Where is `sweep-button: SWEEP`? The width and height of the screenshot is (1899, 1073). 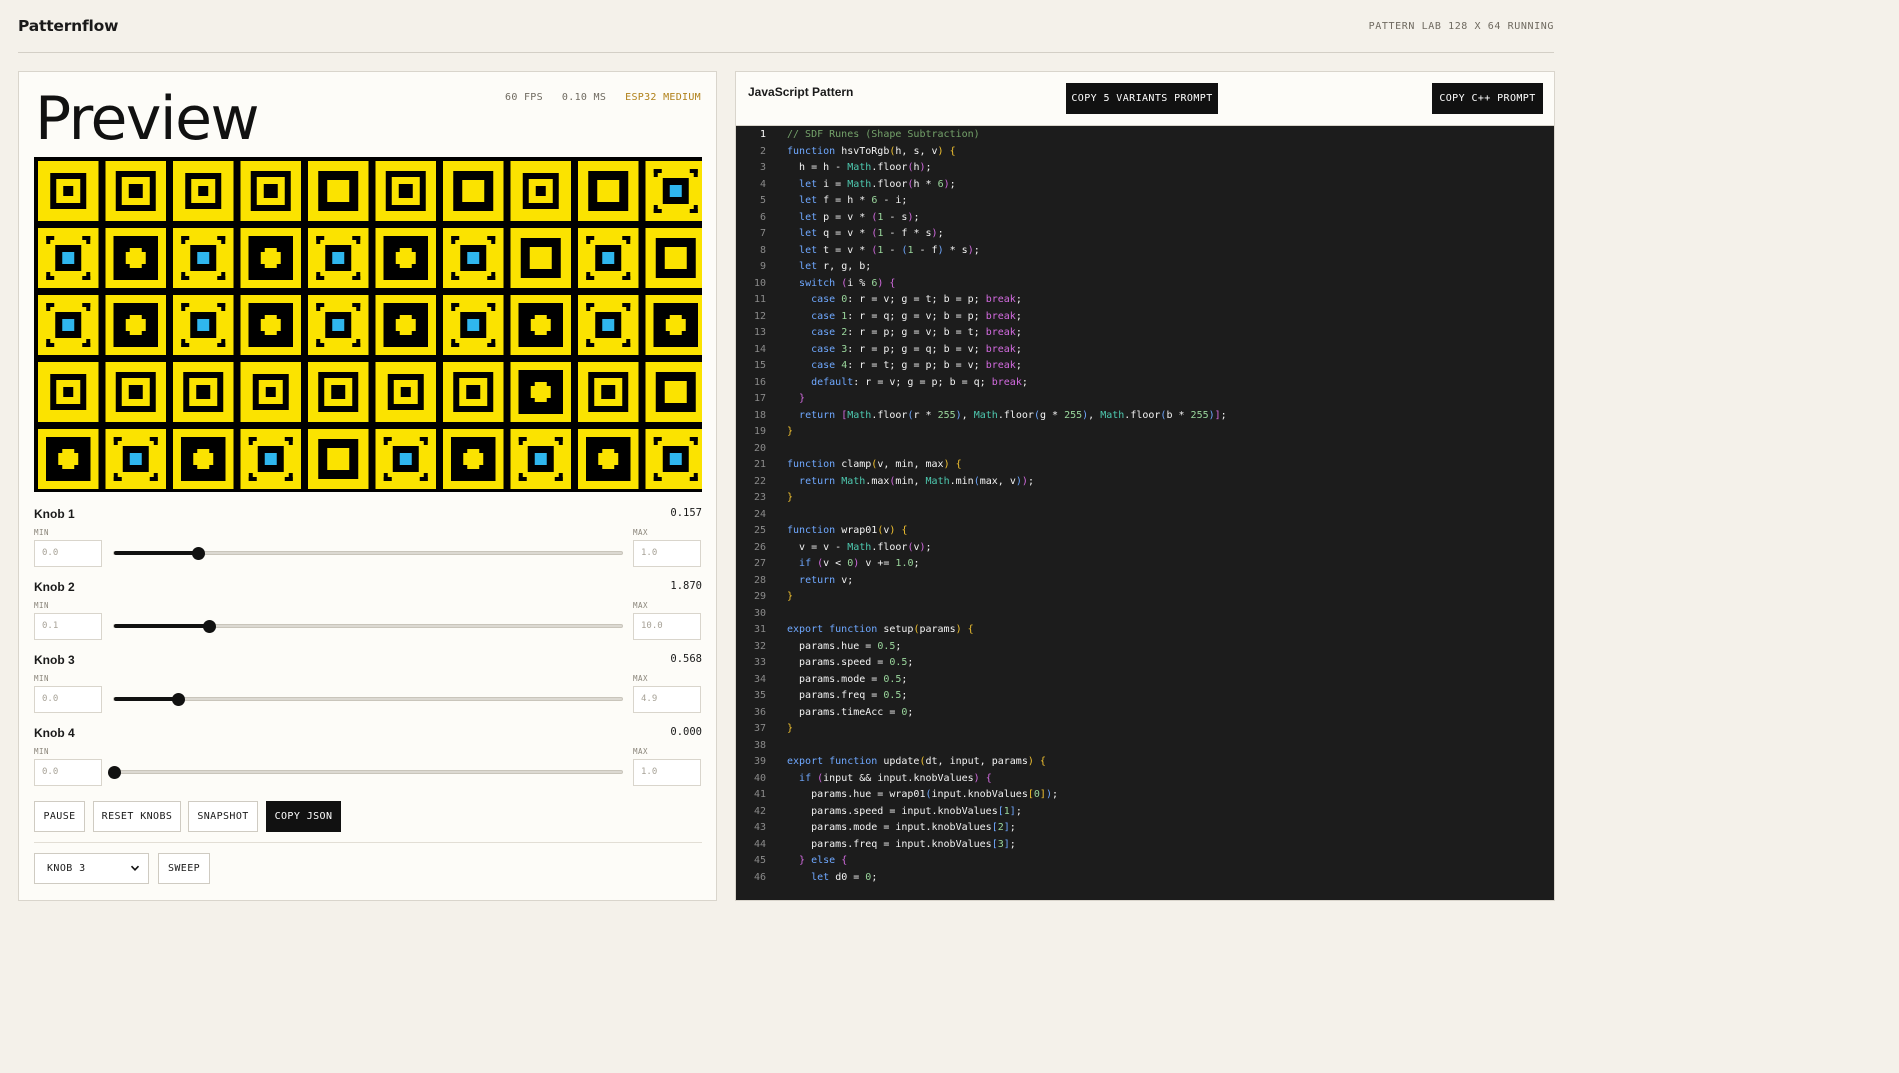
sweep-button: SWEEP is located at coordinates (184, 868).